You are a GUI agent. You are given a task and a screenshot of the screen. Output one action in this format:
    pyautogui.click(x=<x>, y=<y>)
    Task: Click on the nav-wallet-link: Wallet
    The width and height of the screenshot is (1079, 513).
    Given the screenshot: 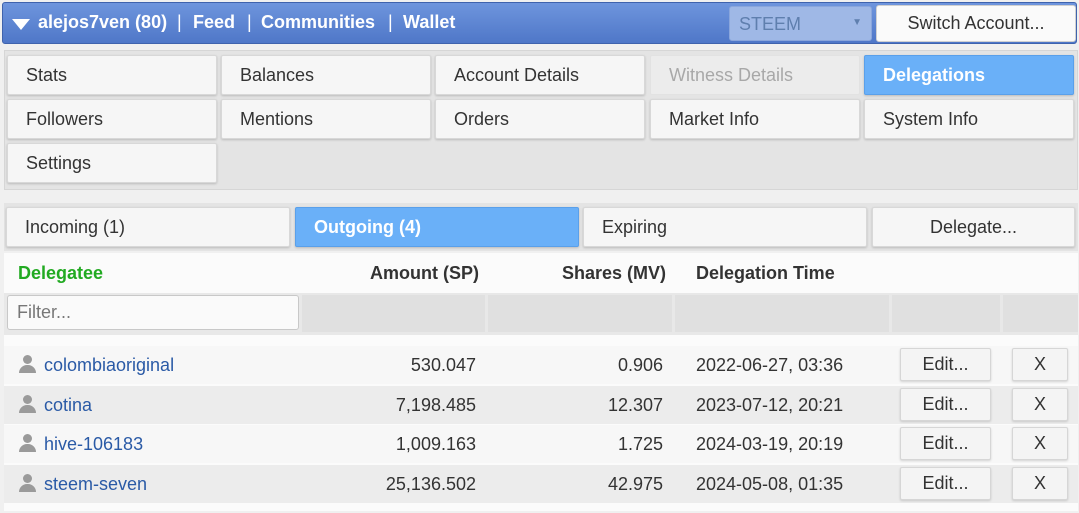 What is the action you would take?
    pyautogui.click(x=429, y=22)
    